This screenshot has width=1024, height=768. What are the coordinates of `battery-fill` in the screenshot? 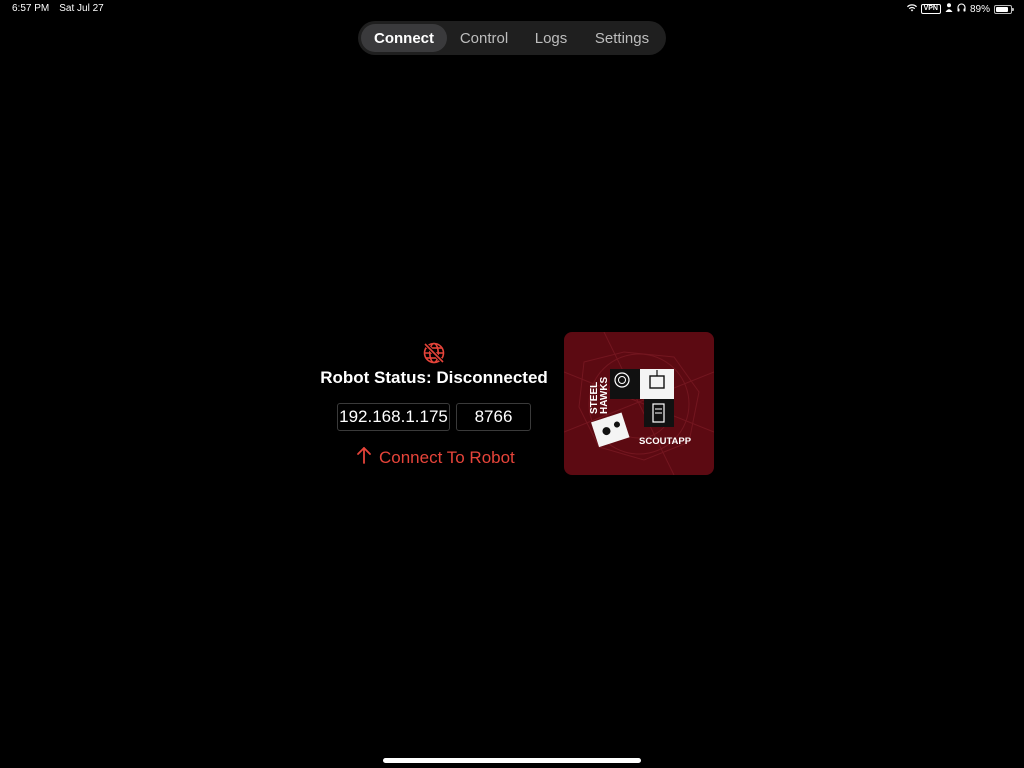 It's located at (1002, 9).